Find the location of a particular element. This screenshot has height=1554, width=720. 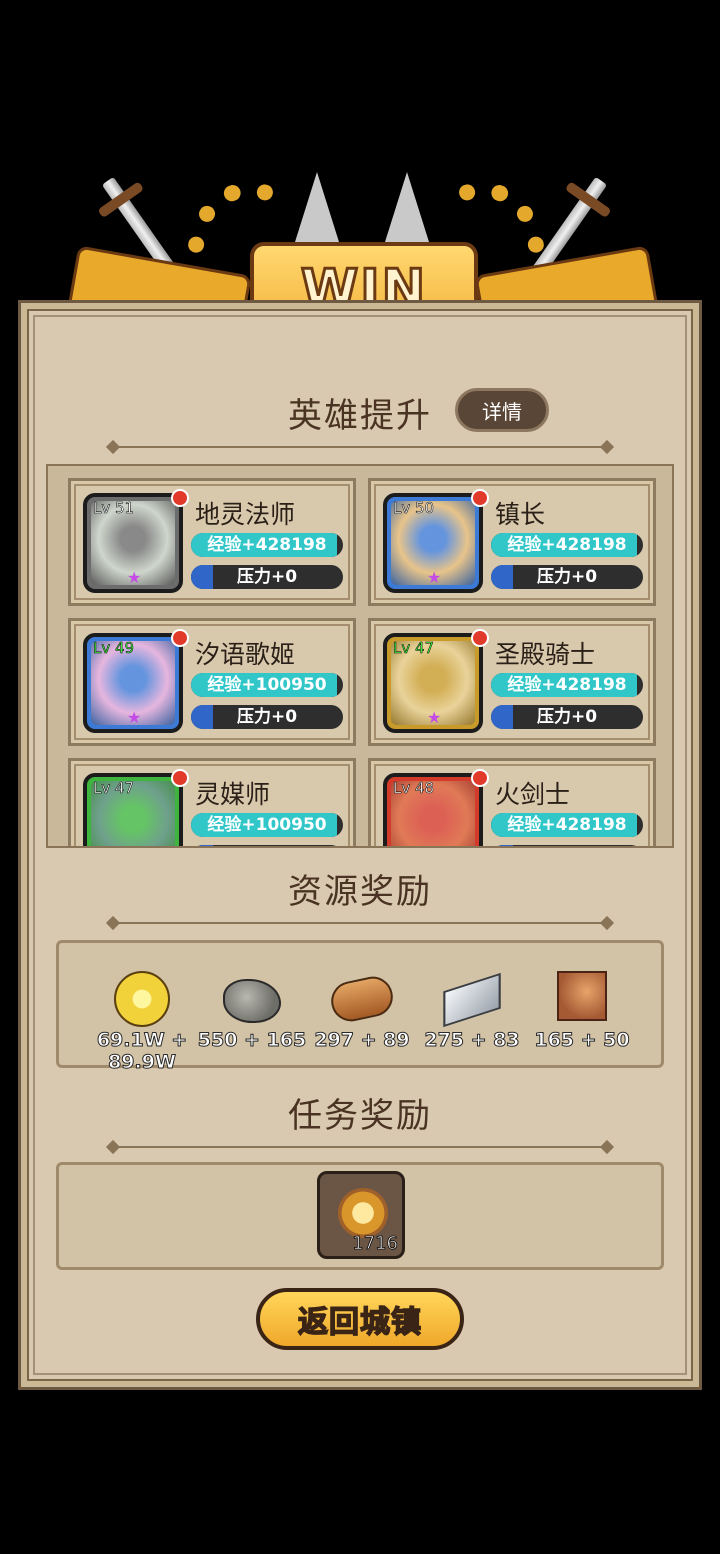

hero-section-title: 英雄提升 is located at coordinates (360, 416).